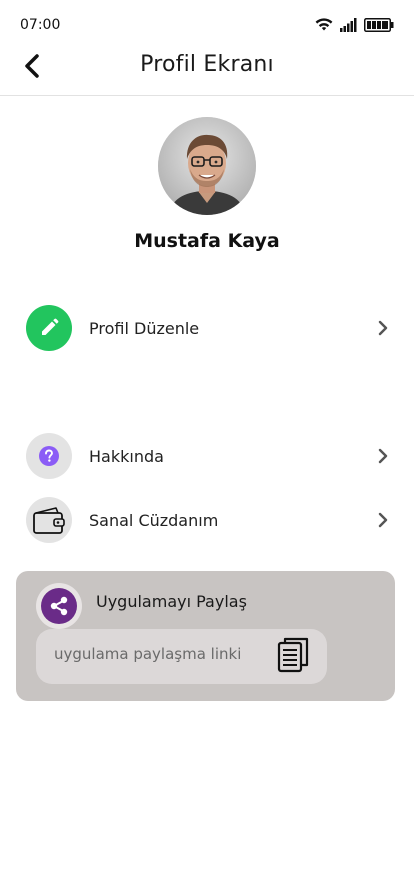 The height and width of the screenshot is (896, 414). I want to click on menu-item-label: Sanal Cüzdanım, so click(154, 520).